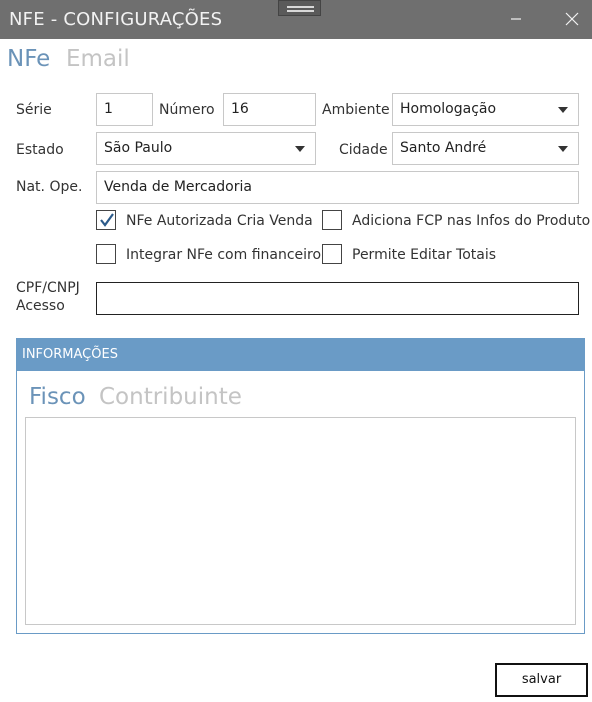 Image resolution: width=592 pixels, height=702 pixels. What do you see at coordinates (269, 109) in the screenshot?
I see `numero-field: 16` at bounding box center [269, 109].